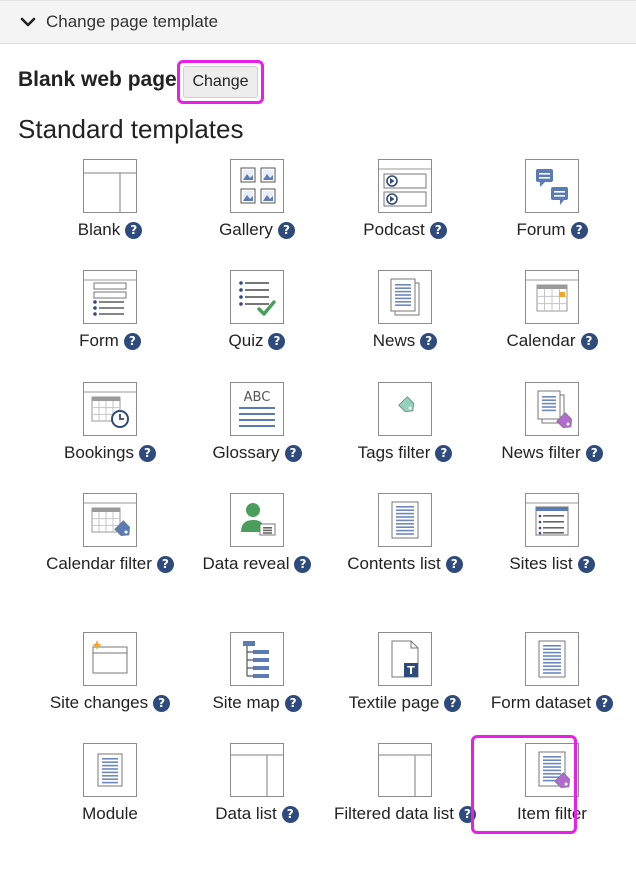 This screenshot has width=636, height=889. Describe the element at coordinates (394, 452) in the screenshot. I see `template-label-text: Tags filter` at that location.